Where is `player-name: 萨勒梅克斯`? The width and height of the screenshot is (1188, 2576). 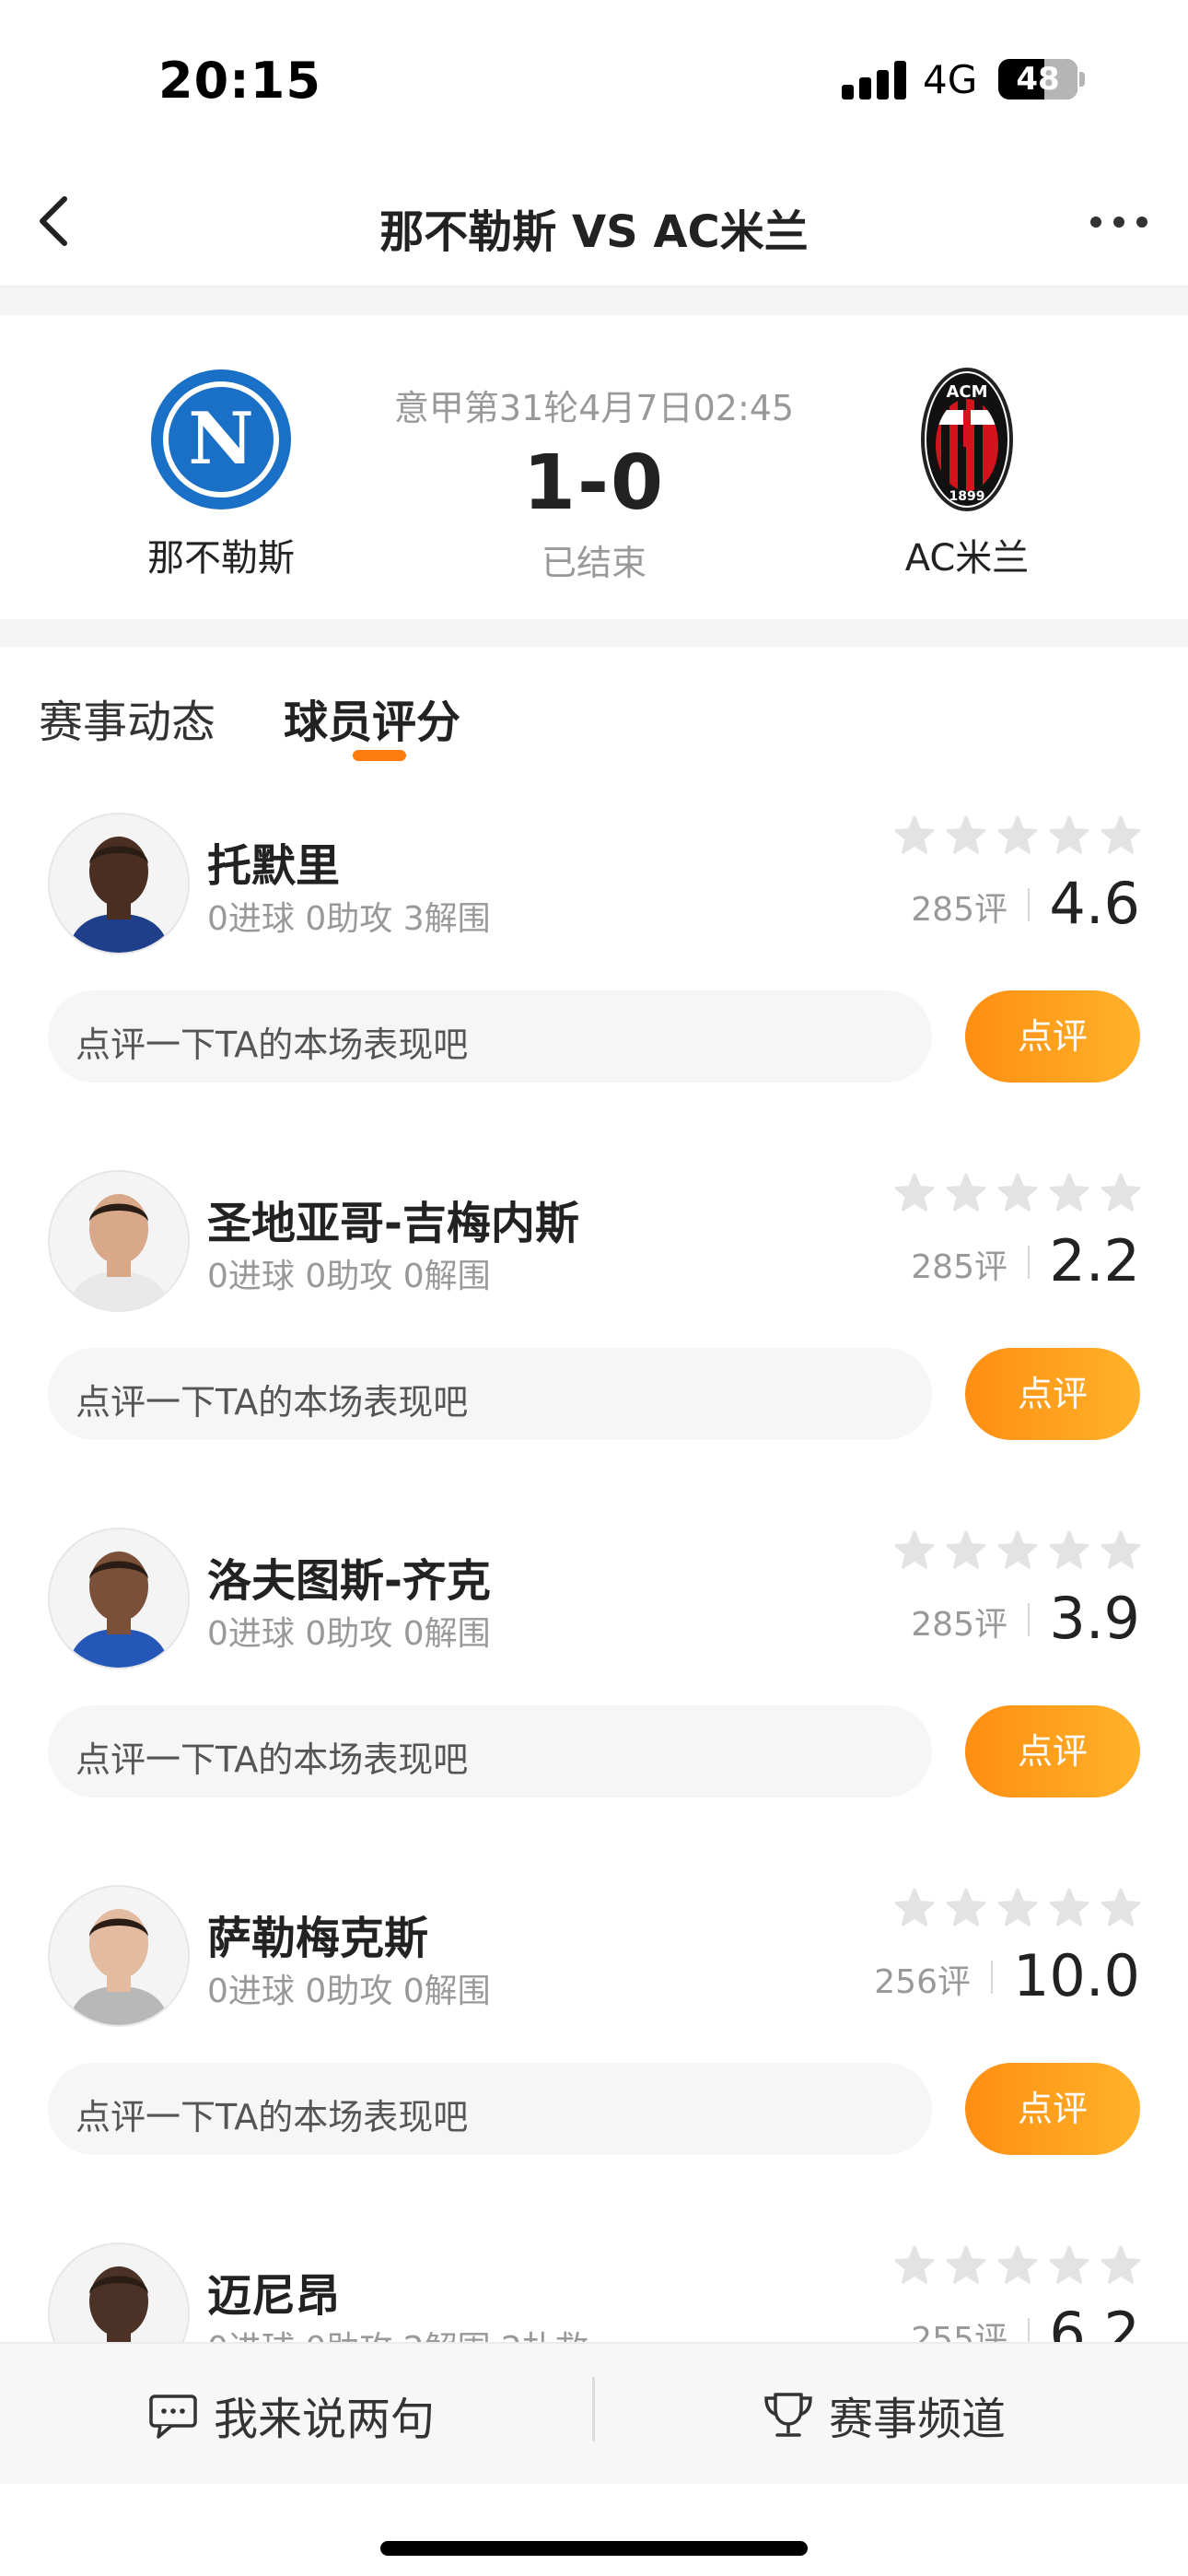 player-name: 萨勒梅克斯 is located at coordinates (318, 1938).